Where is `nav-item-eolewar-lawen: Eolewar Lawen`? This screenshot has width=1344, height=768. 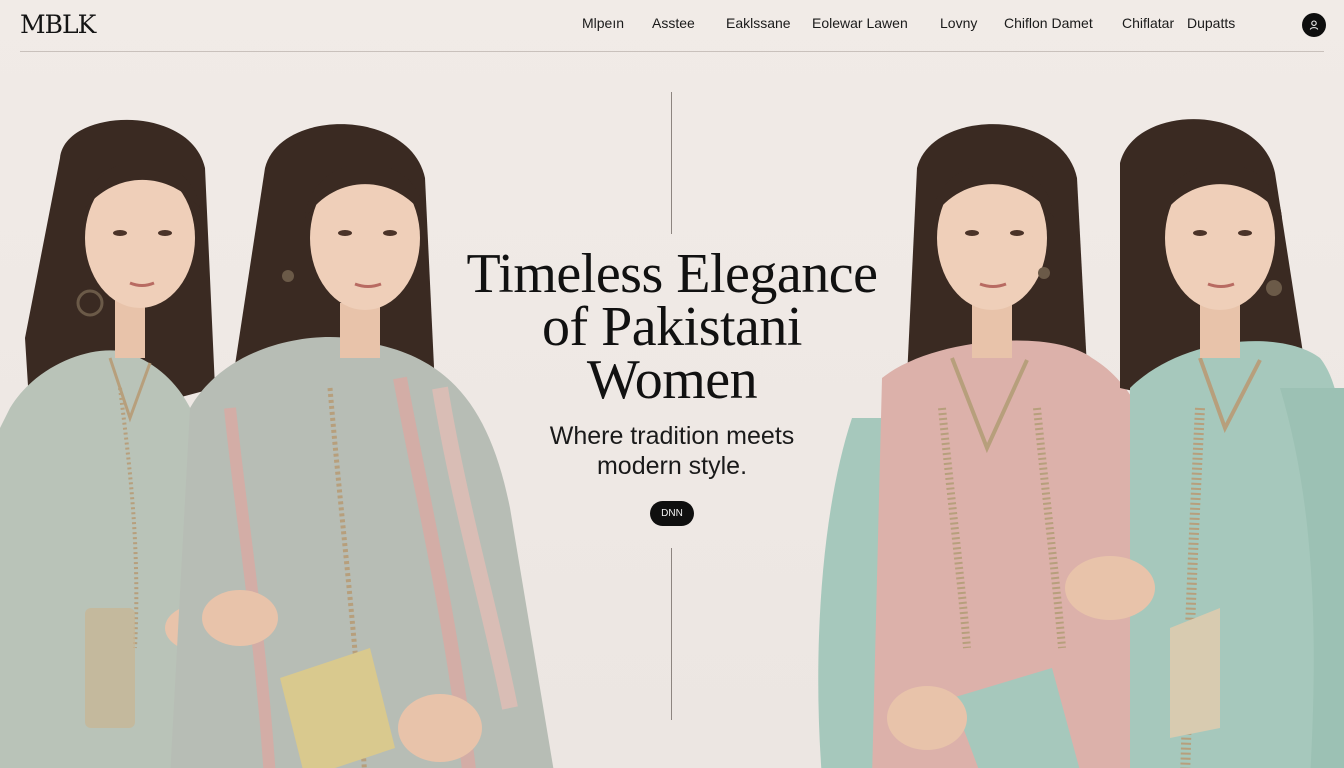 nav-item-eolewar-lawen: Eolewar Lawen is located at coordinates (860, 23).